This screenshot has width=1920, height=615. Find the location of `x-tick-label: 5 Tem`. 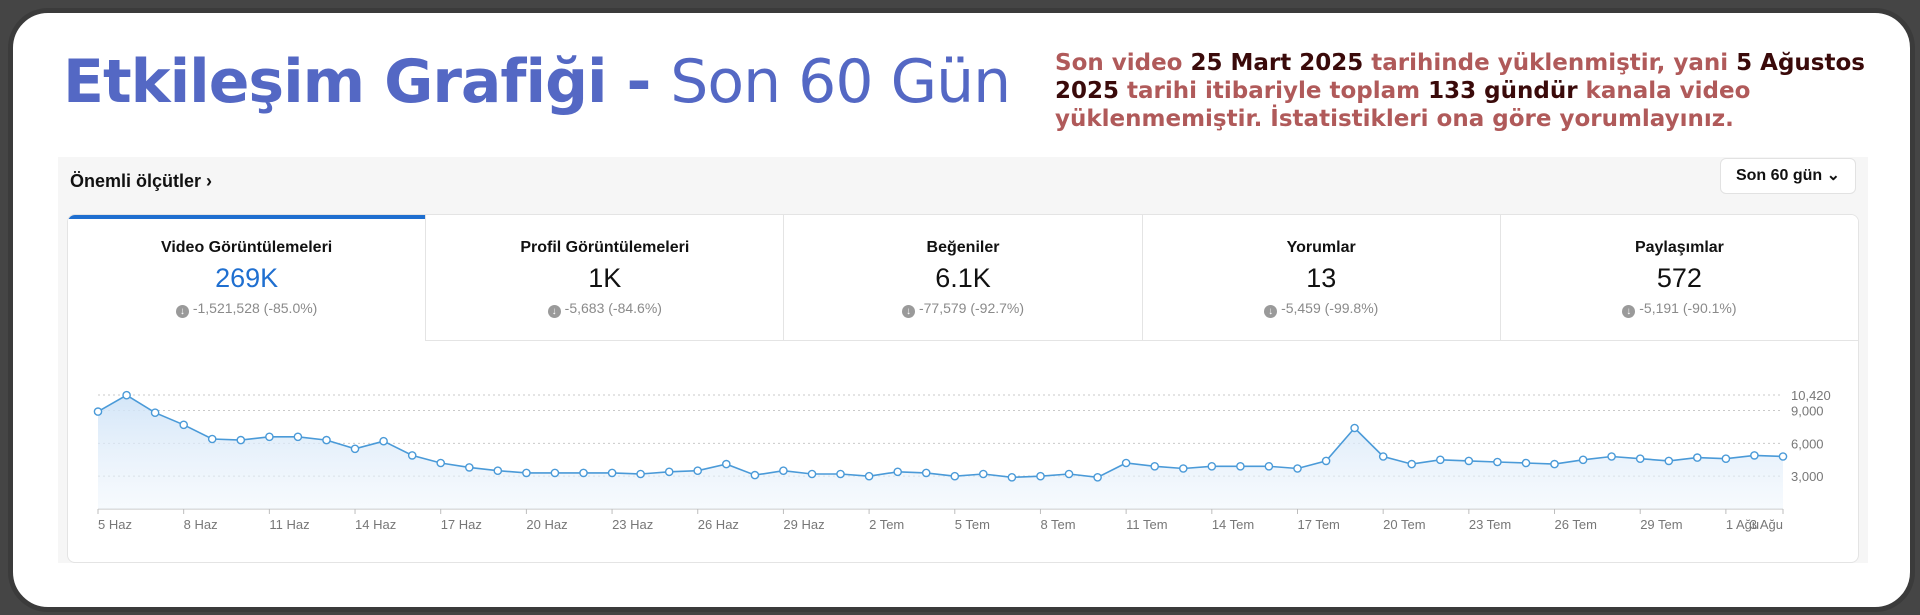

x-tick-label: 5 Tem is located at coordinates (972, 524).